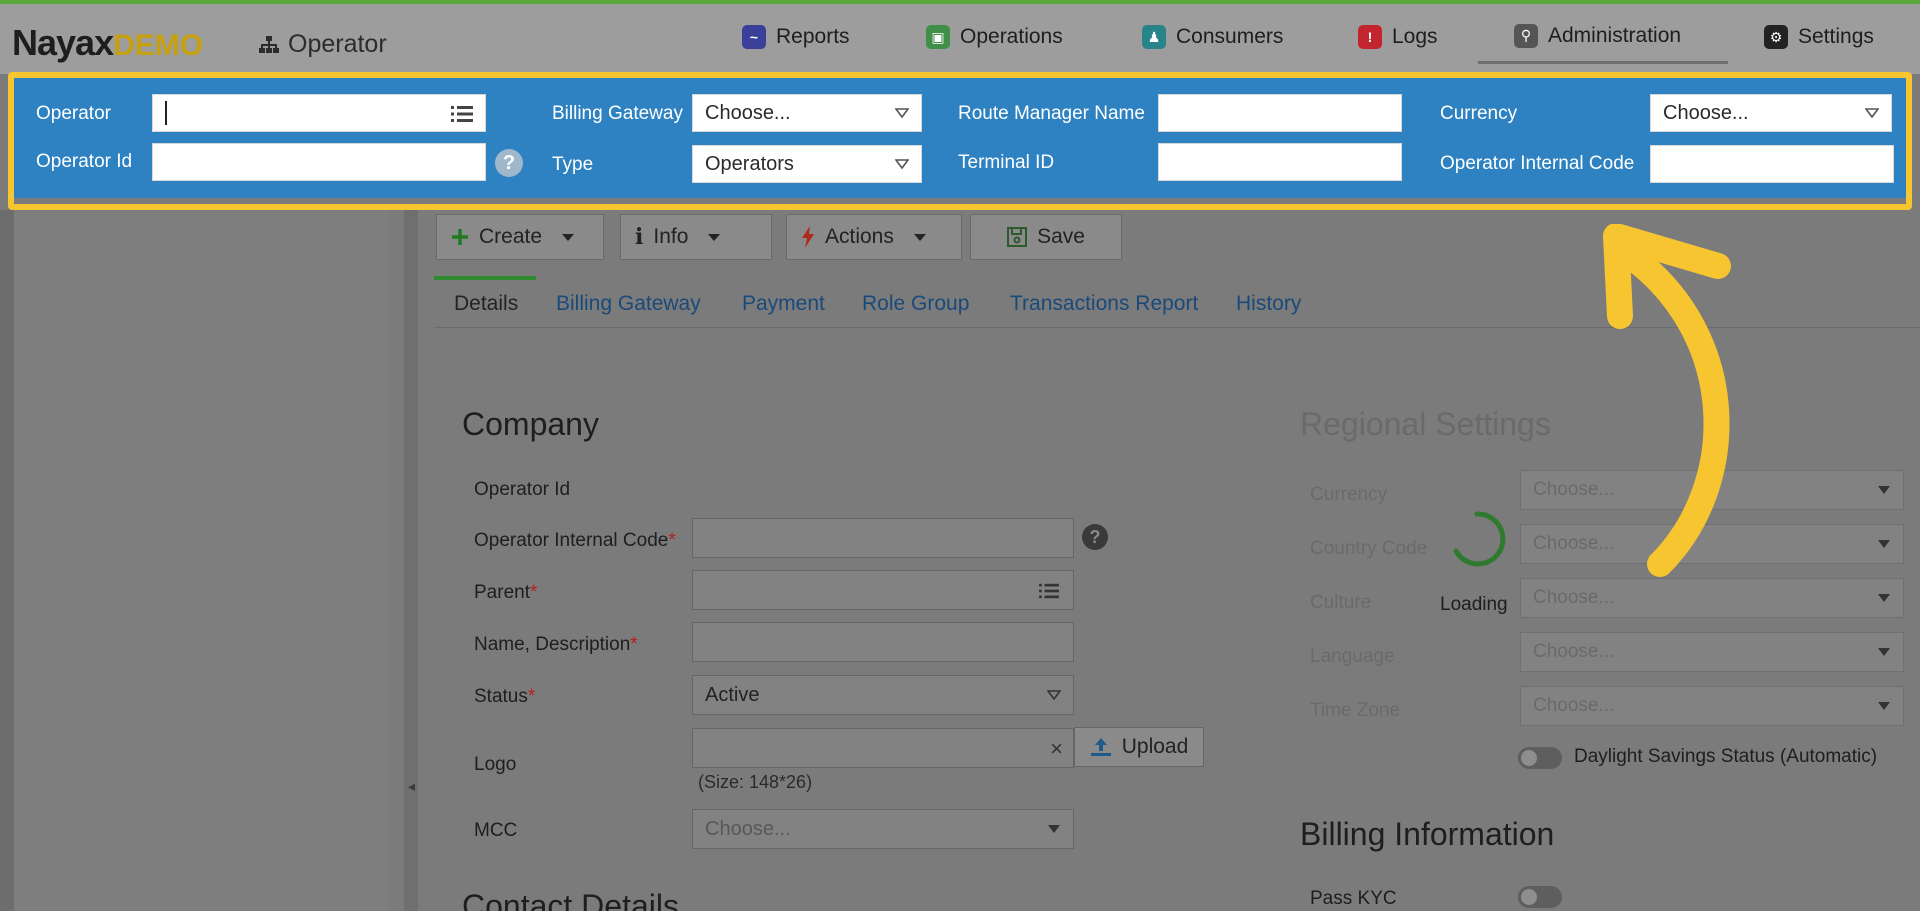 This screenshot has width=1920, height=911. I want to click on operator-id-field-label: Operator Id, so click(522, 489).